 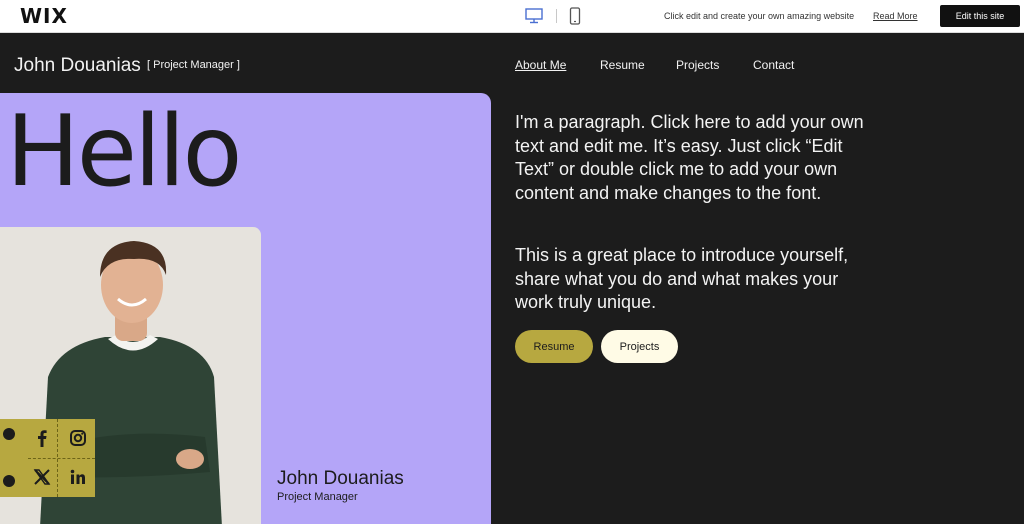 I want to click on mobile-icon, so click(x=575, y=16).